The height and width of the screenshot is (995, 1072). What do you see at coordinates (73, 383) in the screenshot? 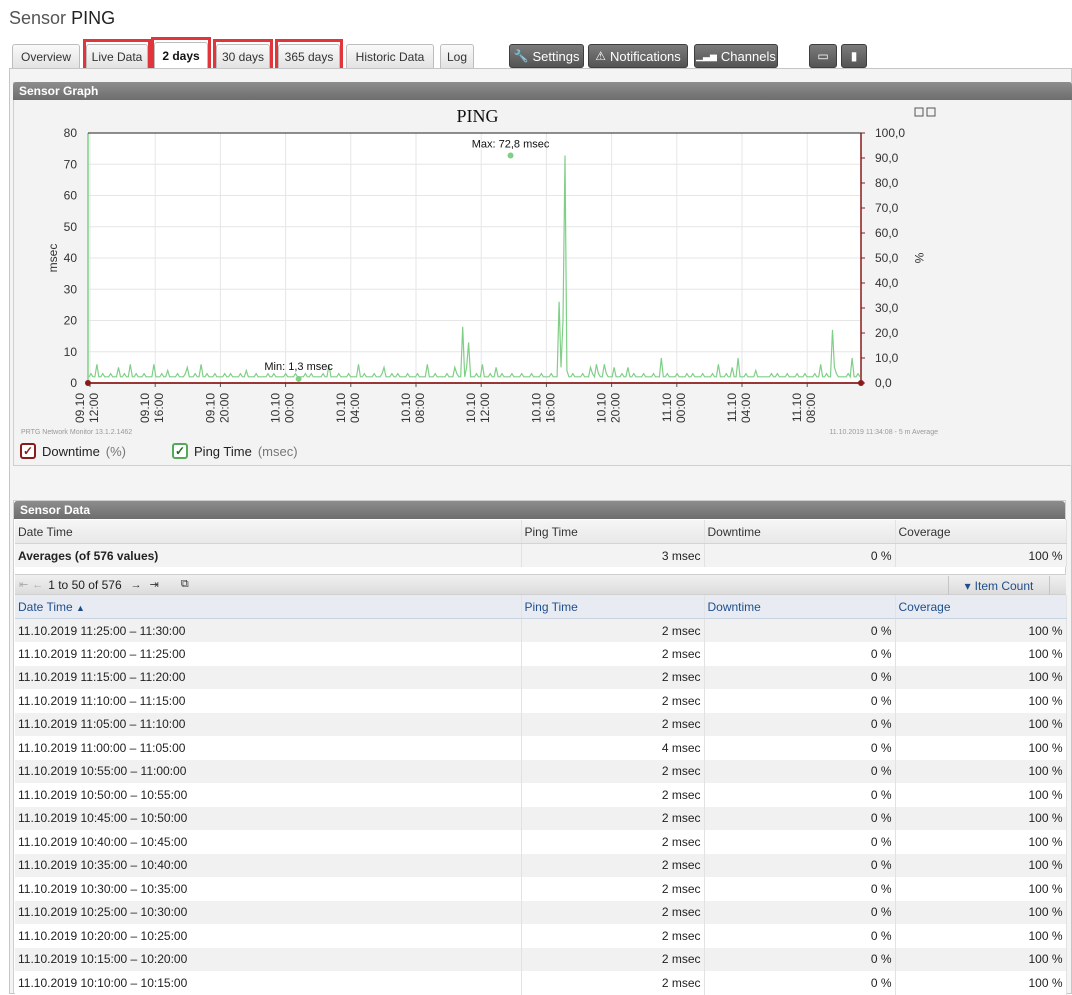
I see `y-tick-label: 0` at bounding box center [73, 383].